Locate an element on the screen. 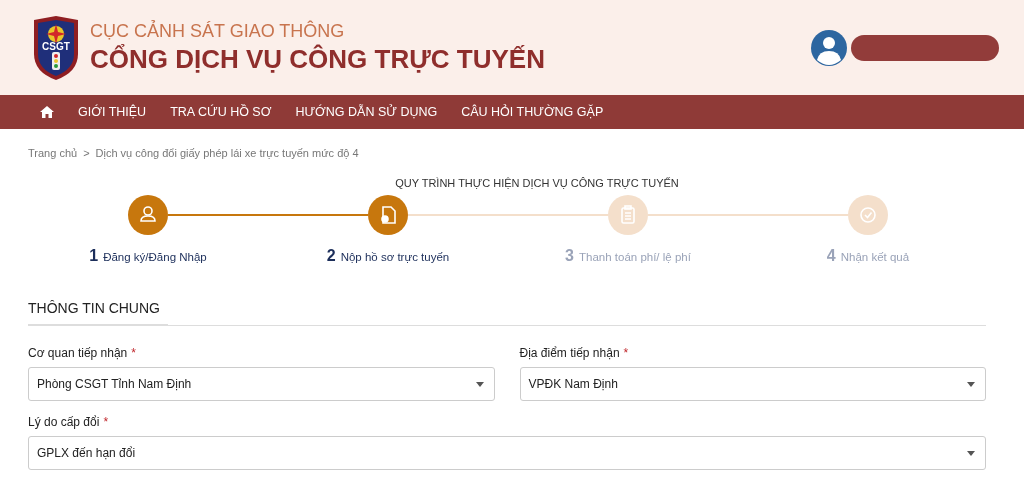  step-number: 2 is located at coordinates (331, 256).